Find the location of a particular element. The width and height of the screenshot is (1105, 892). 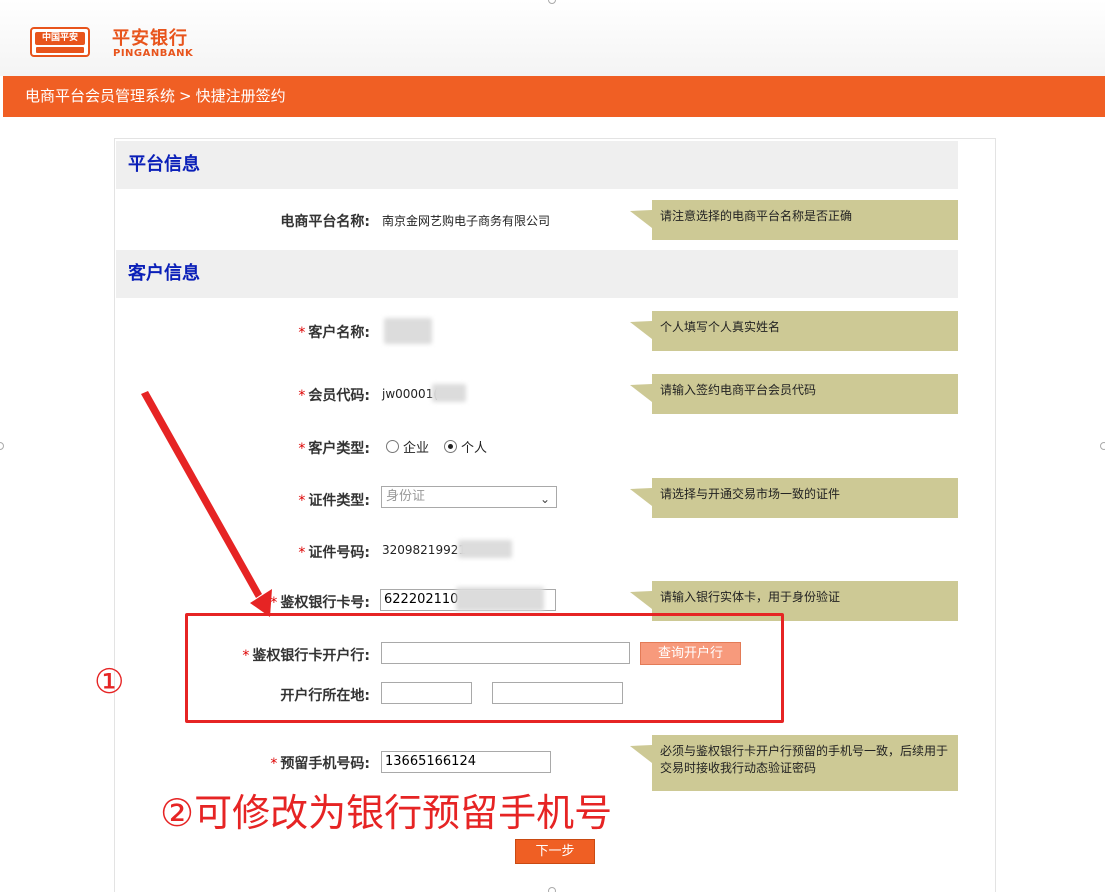

member-code-value: jw00001( is located at coordinates (410, 394).